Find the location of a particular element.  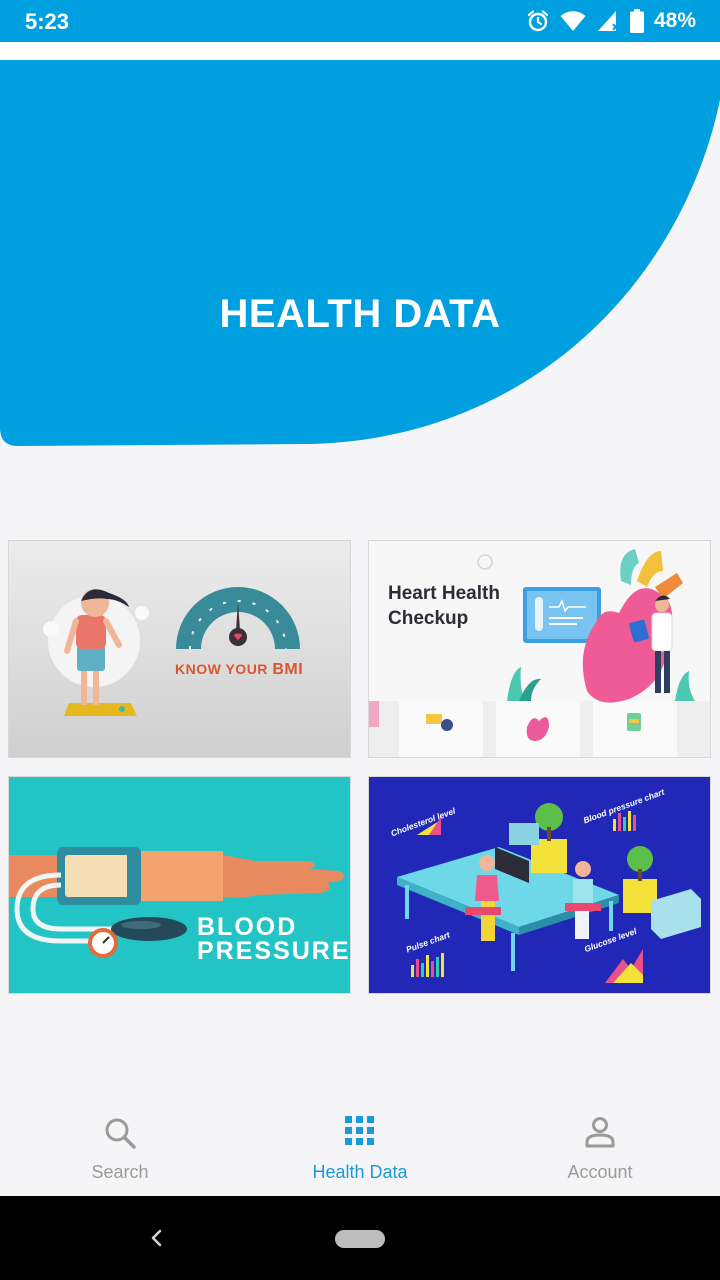

status-bar: 5:23 48% is located at coordinates (360, 21).